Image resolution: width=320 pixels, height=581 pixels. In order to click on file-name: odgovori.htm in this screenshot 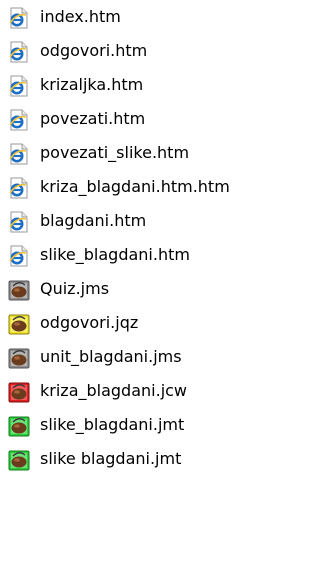, I will do `click(94, 50)`.